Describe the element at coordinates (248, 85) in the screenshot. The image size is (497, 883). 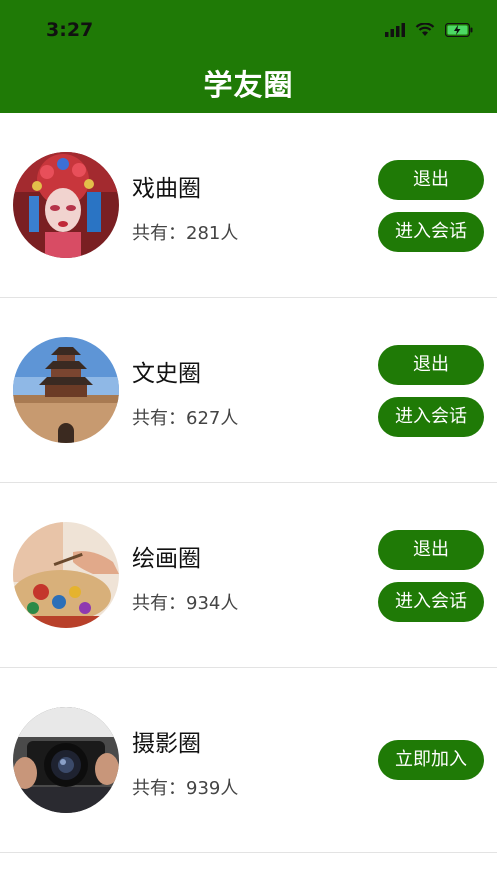
I see `page-title: 学友圈` at that location.